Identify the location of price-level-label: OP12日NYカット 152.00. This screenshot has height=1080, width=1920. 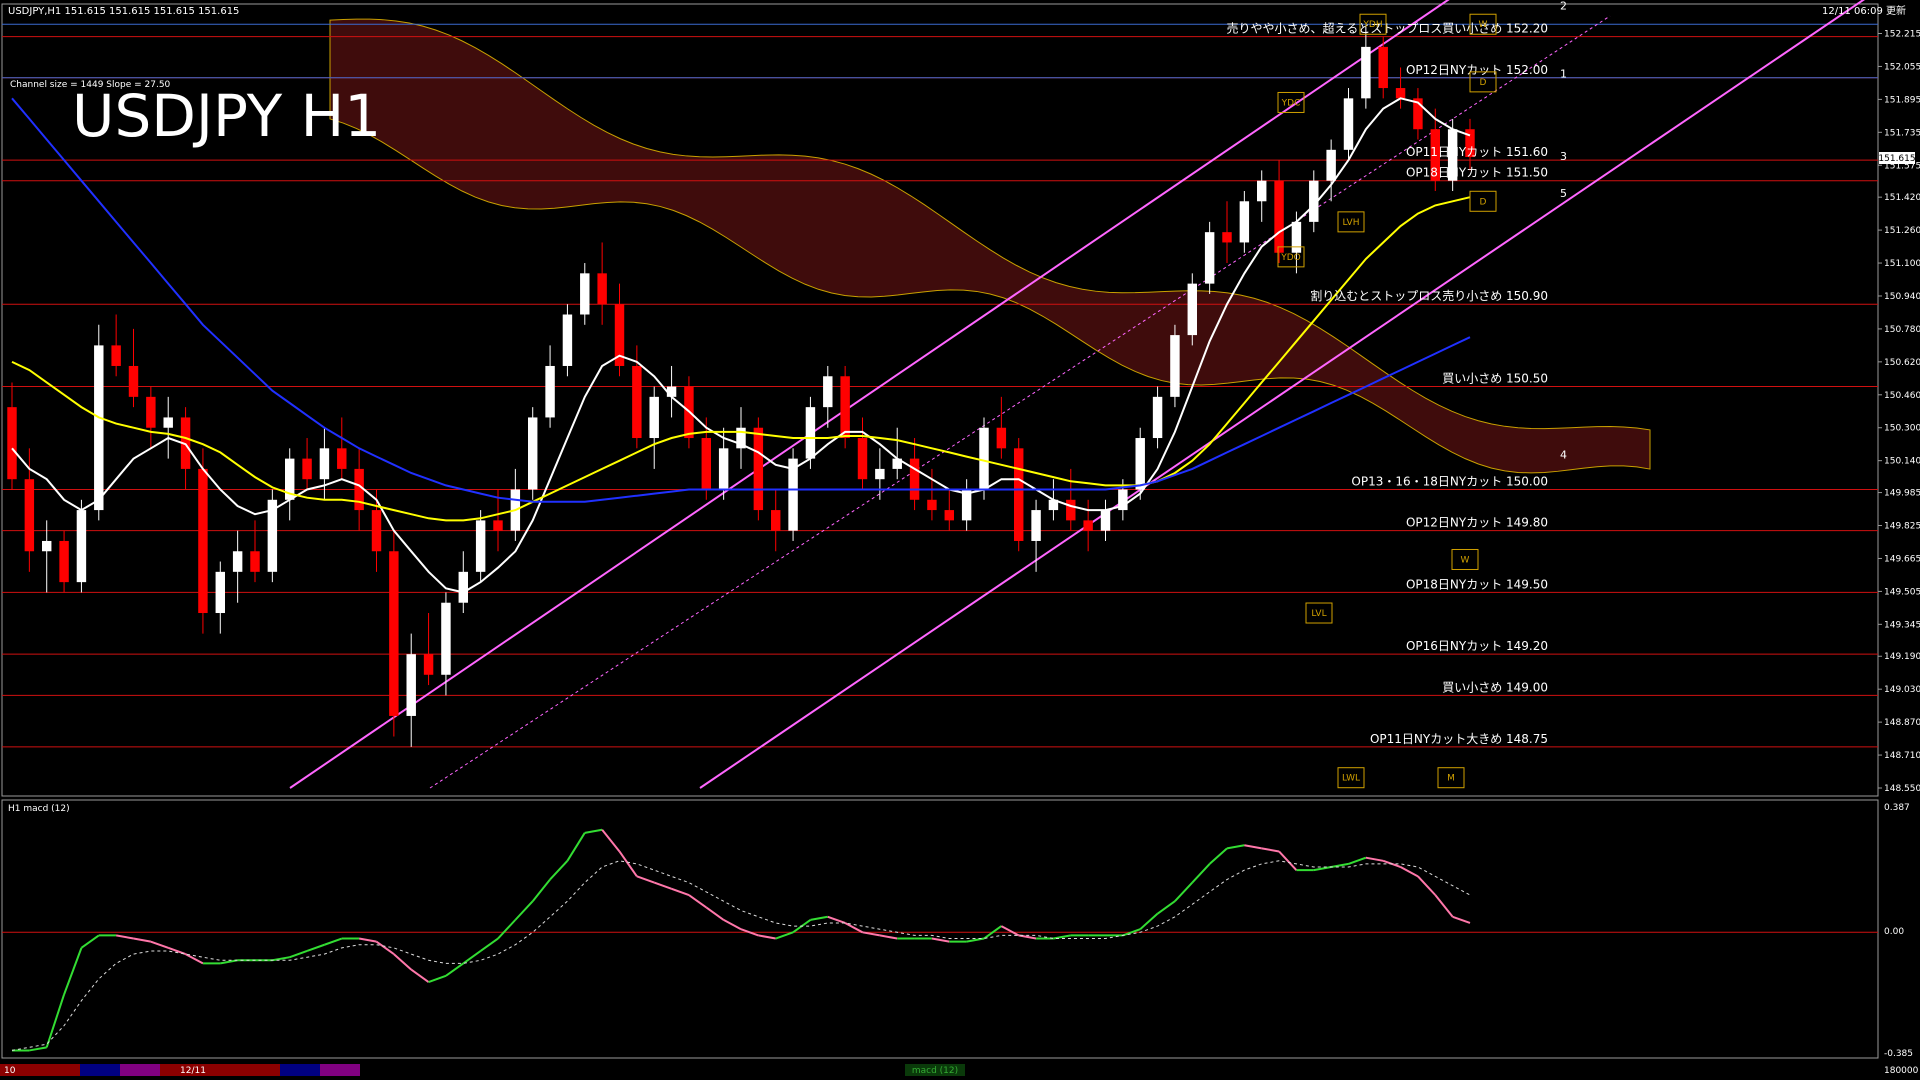
(1477, 70).